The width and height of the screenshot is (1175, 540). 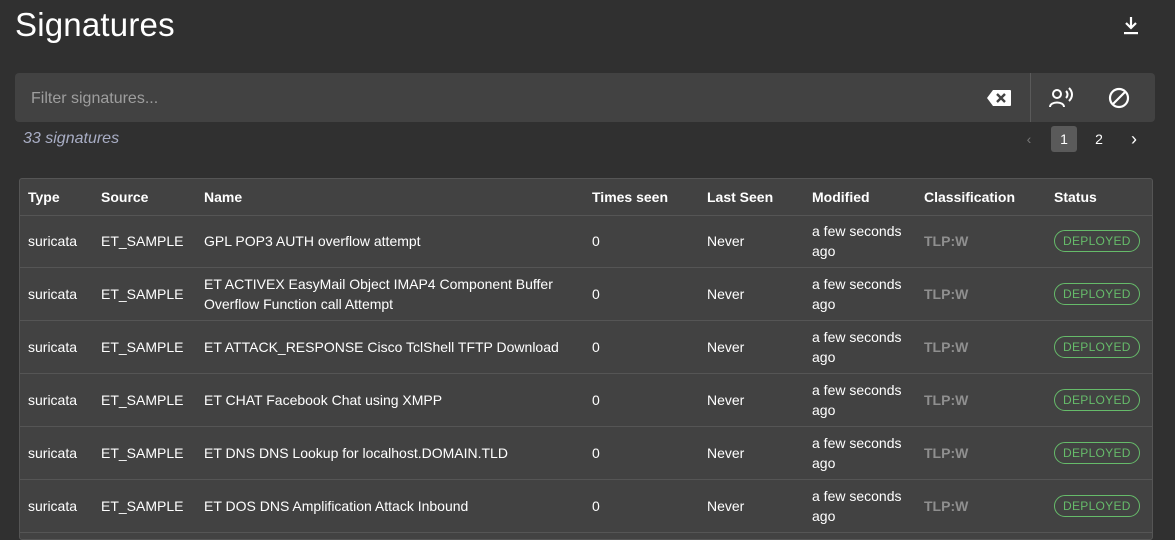 I want to click on header-modified: Modified, so click(x=862, y=197).